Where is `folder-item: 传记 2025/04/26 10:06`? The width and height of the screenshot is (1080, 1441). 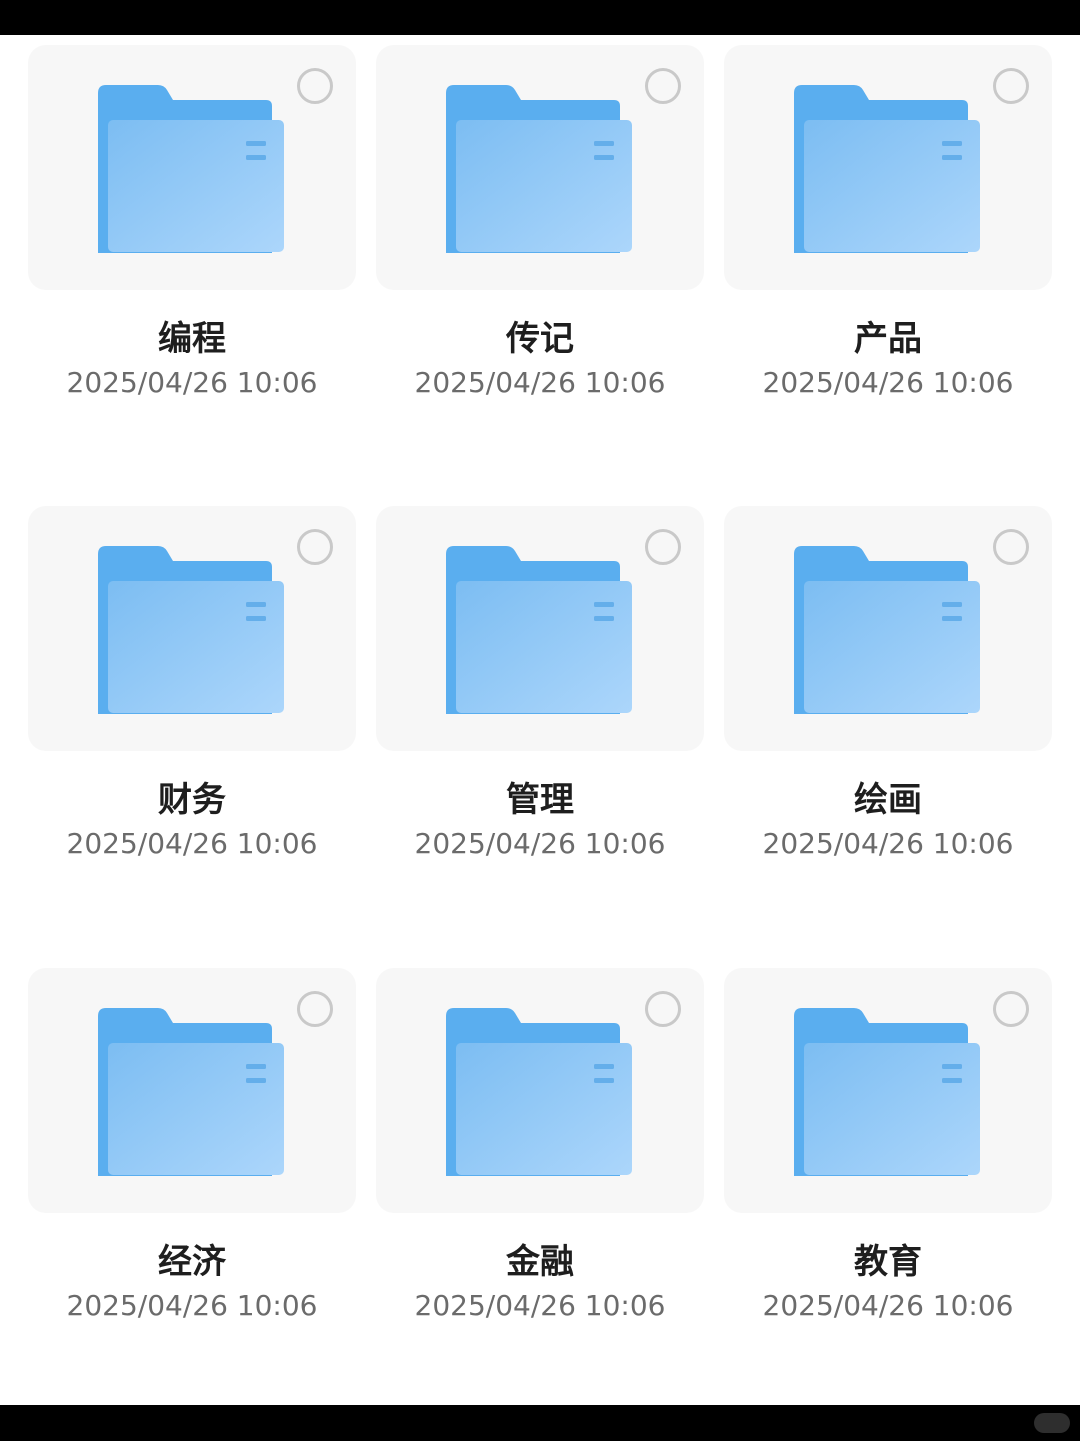 folder-item: 传记 2025/04/26 10:06 is located at coordinates (540, 235).